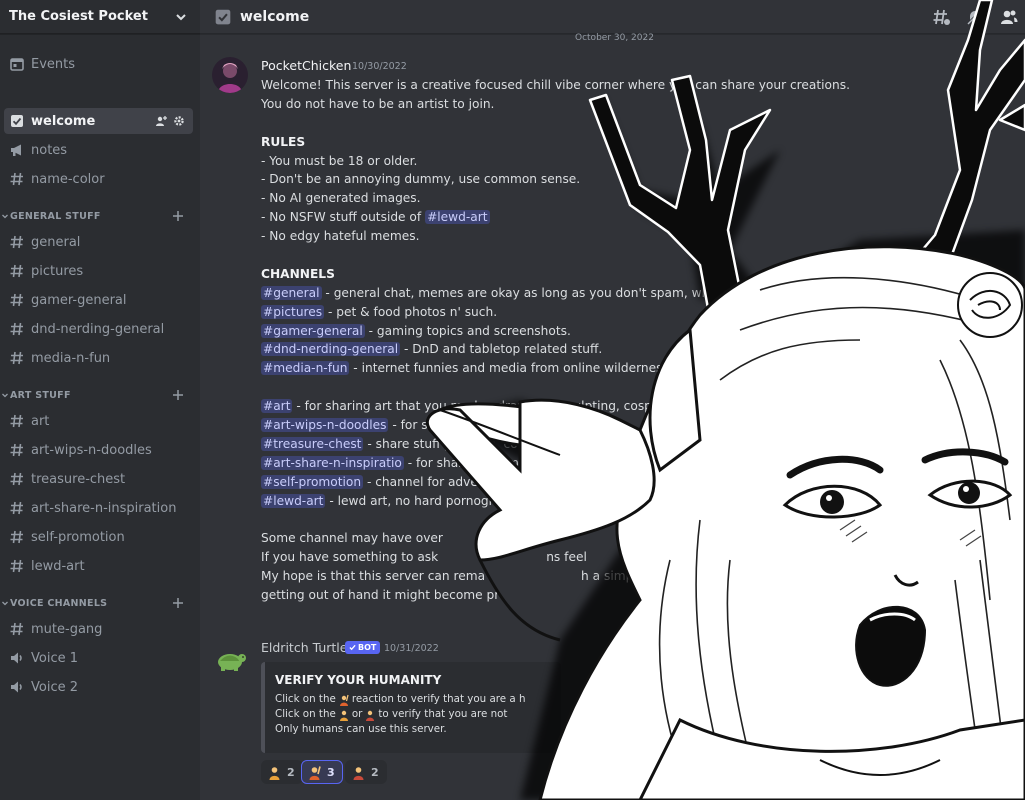 Image resolution: width=1025 pixels, height=800 pixels. Describe the element at coordinates (277, 406) in the screenshot. I see `channel-mention: #art` at that location.